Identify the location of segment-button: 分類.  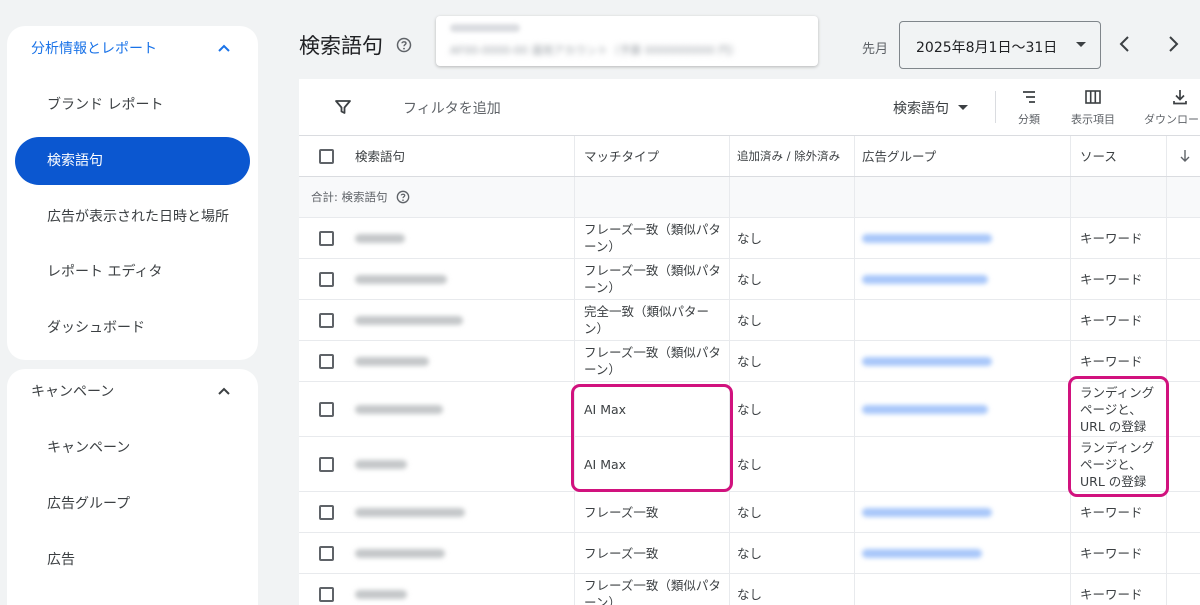
(1029, 107).